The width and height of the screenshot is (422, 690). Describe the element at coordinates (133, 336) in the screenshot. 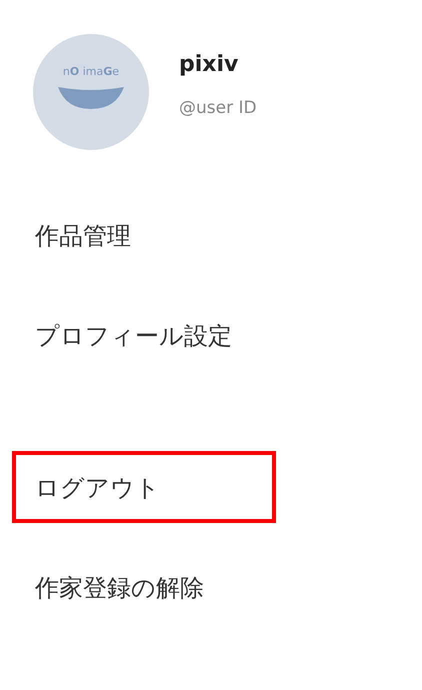

I see `menu-item: プロフィール設定` at that location.